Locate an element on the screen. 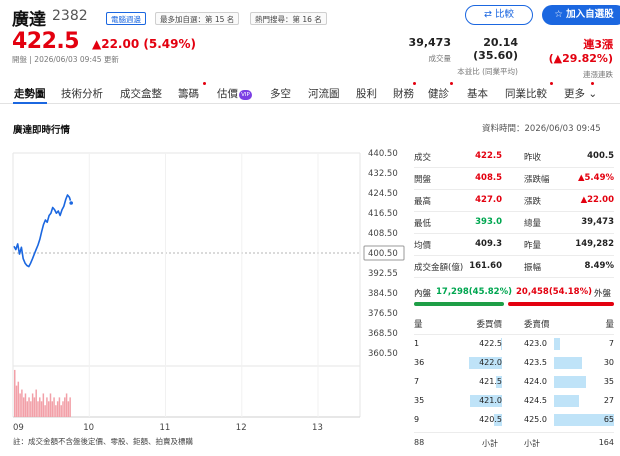 This screenshot has height=456, width=620. tab-more-label: 更多 is located at coordinates (574, 94).